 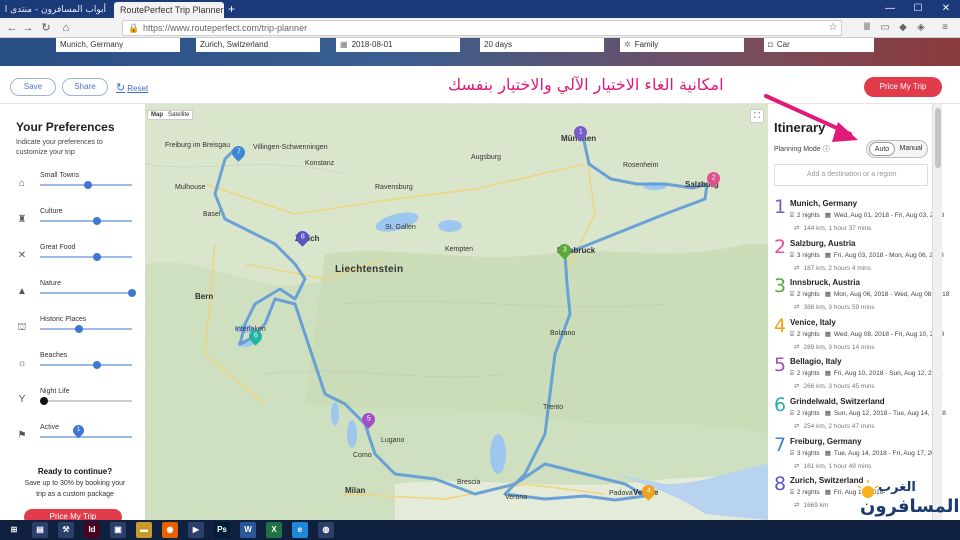 What do you see at coordinates (118, 530) in the screenshot?
I see `photoshop-alt-icon: ▣` at bounding box center [118, 530].